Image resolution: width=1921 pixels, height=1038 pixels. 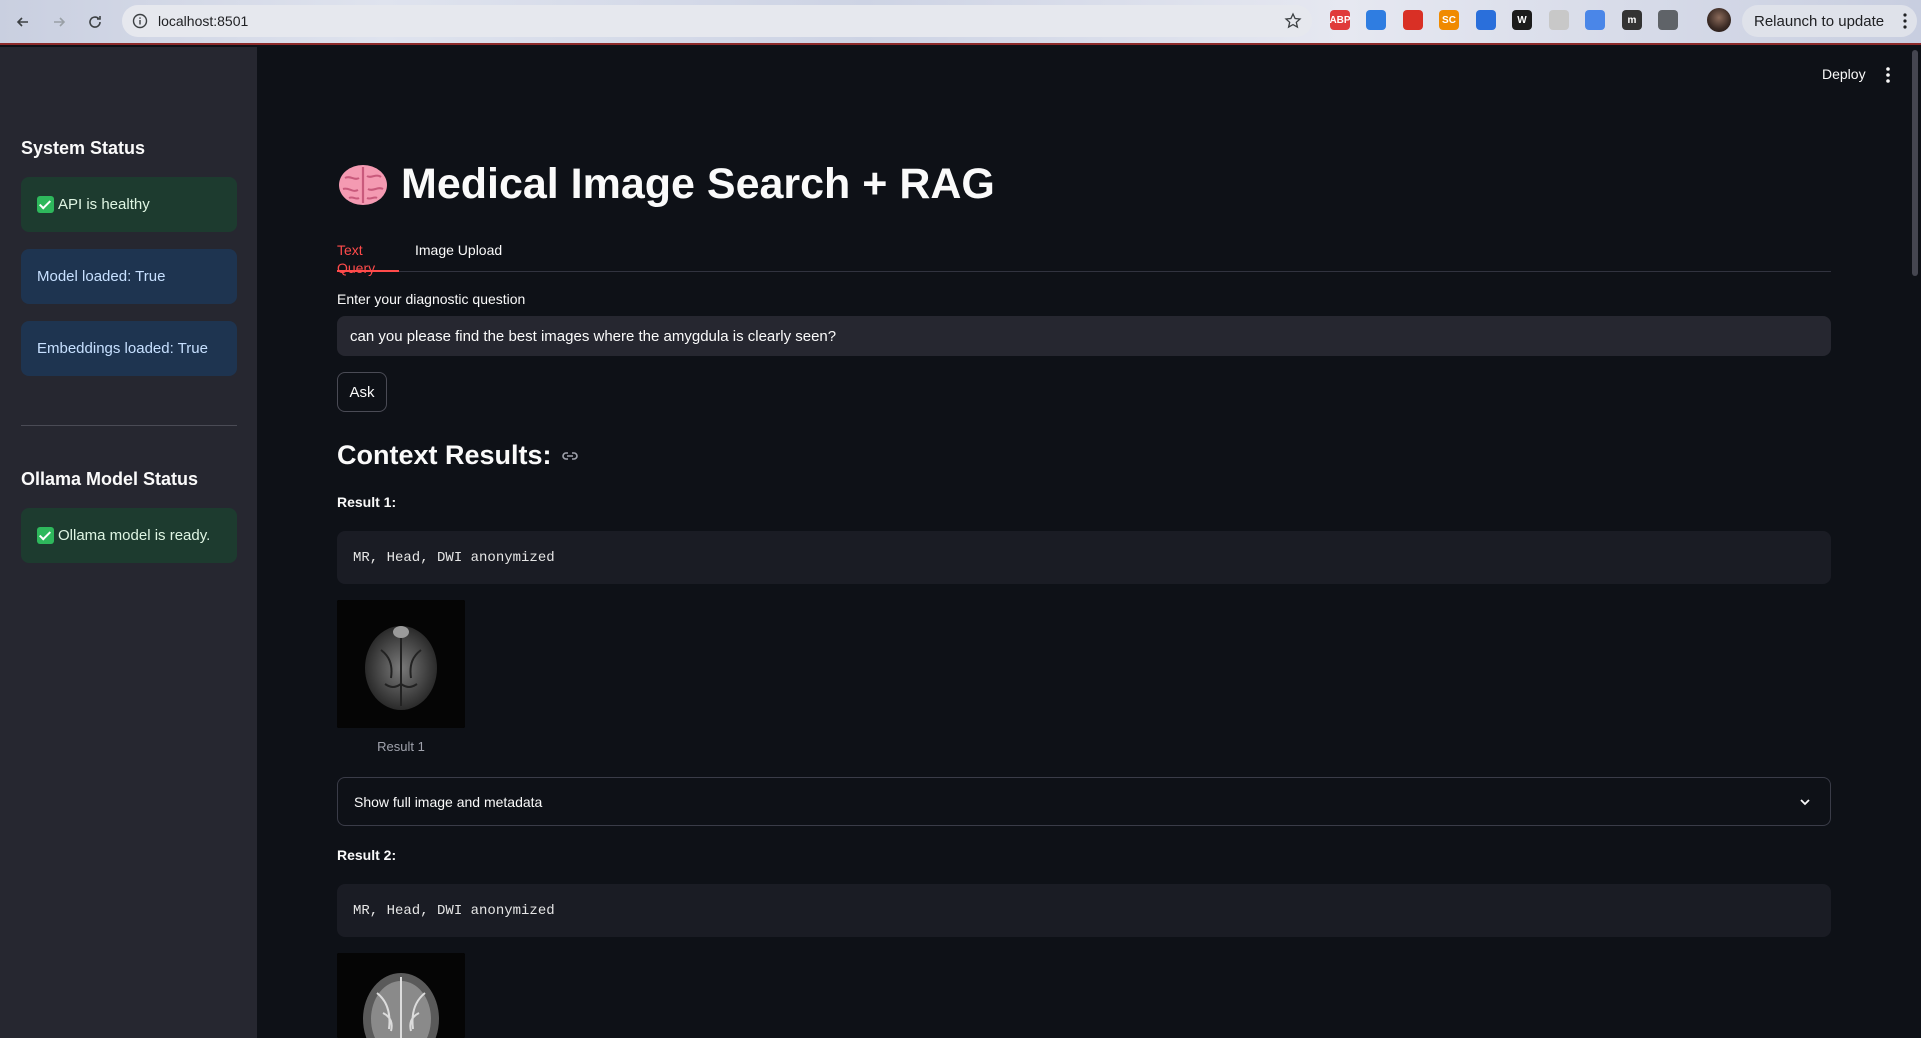 I want to click on api-status-text: API is healthy, so click(x=104, y=204).